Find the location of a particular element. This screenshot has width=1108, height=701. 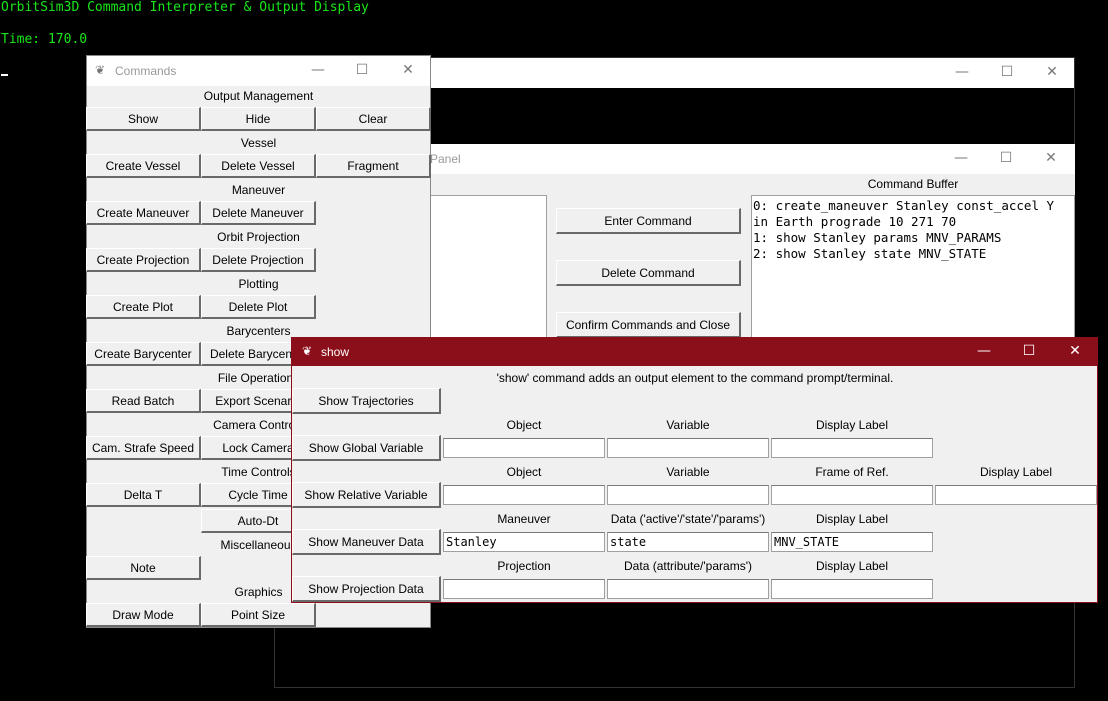

show-titlebar: ❦ show — ☐ ✕ is located at coordinates (694, 352).